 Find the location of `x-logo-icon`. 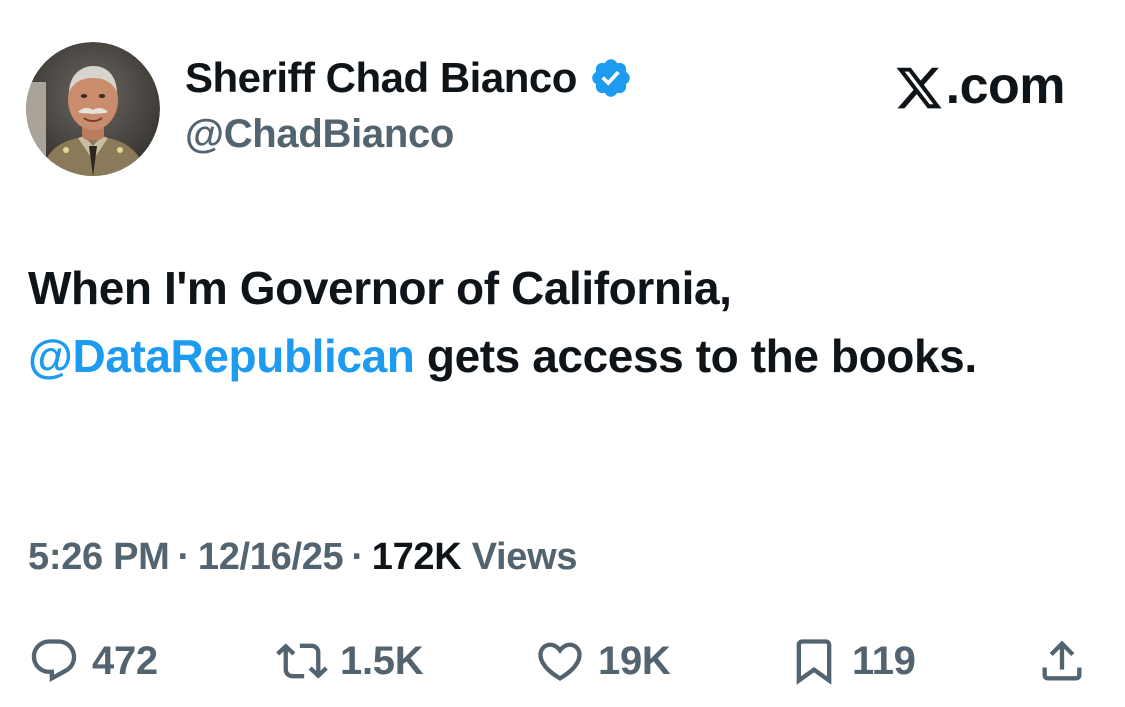

x-logo-icon is located at coordinates (919, 87).